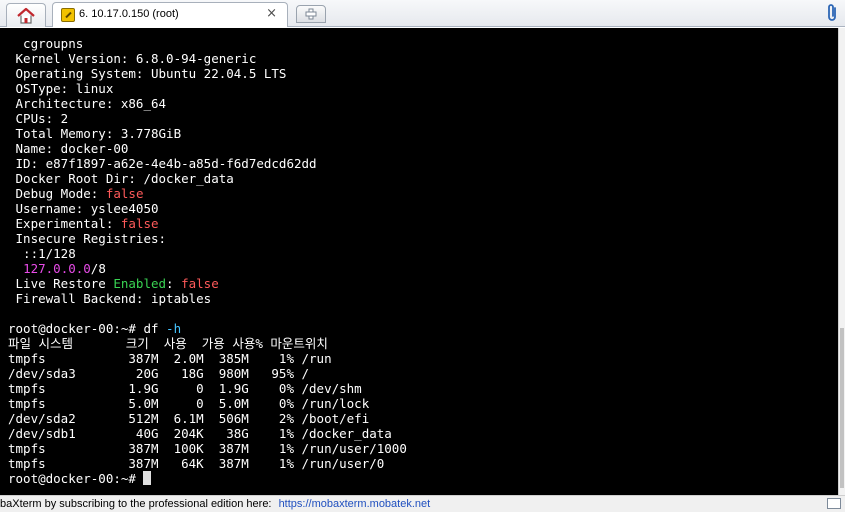 This screenshot has height=512, width=845. I want to click on paperclip-icon, so click(832, 15).